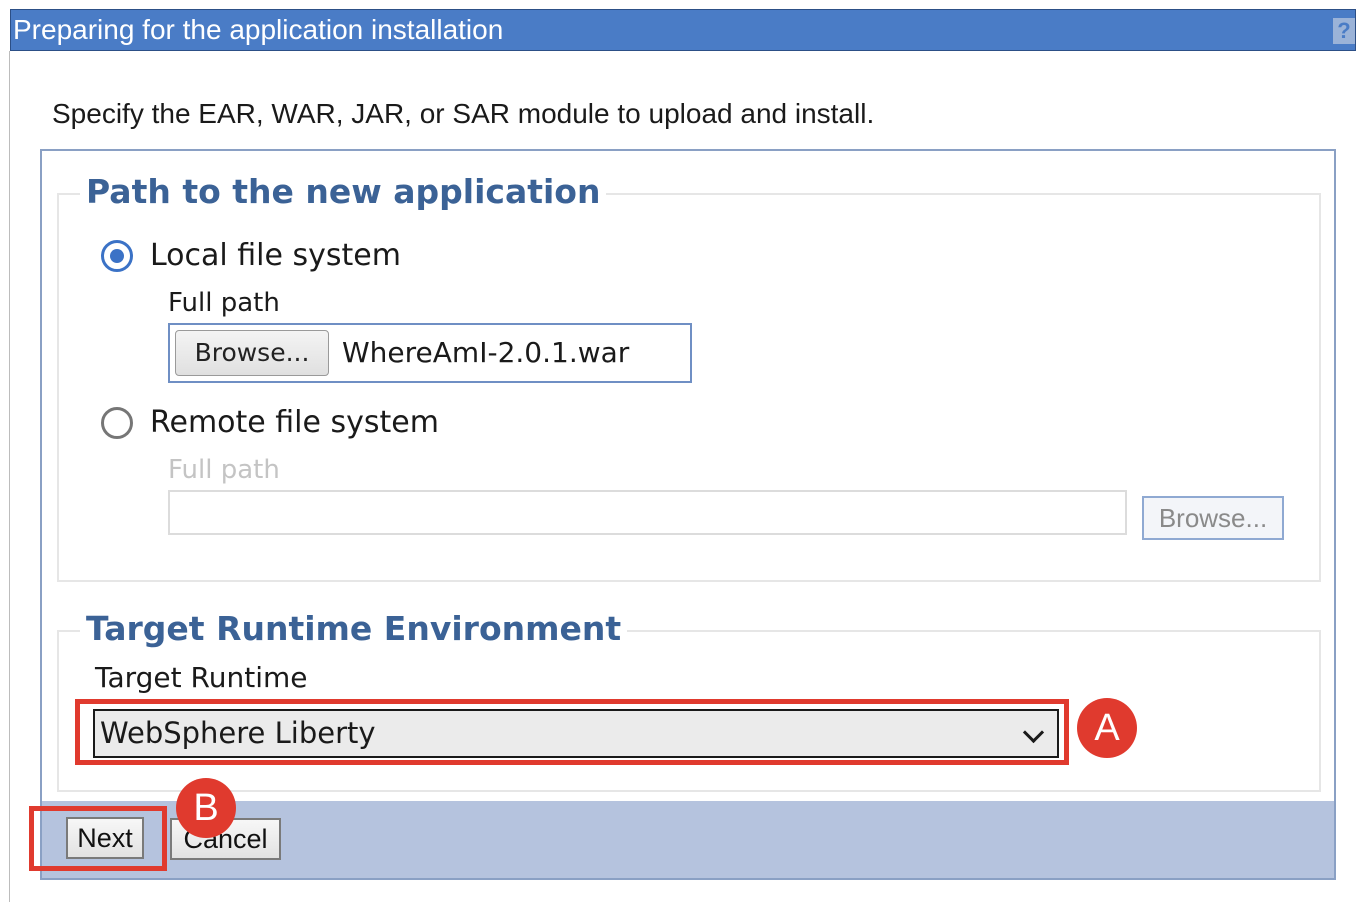 The width and height of the screenshot is (1356, 902). Describe the element at coordinates (206, 808) in the screenshot. I see `marker-b: B` at that location.